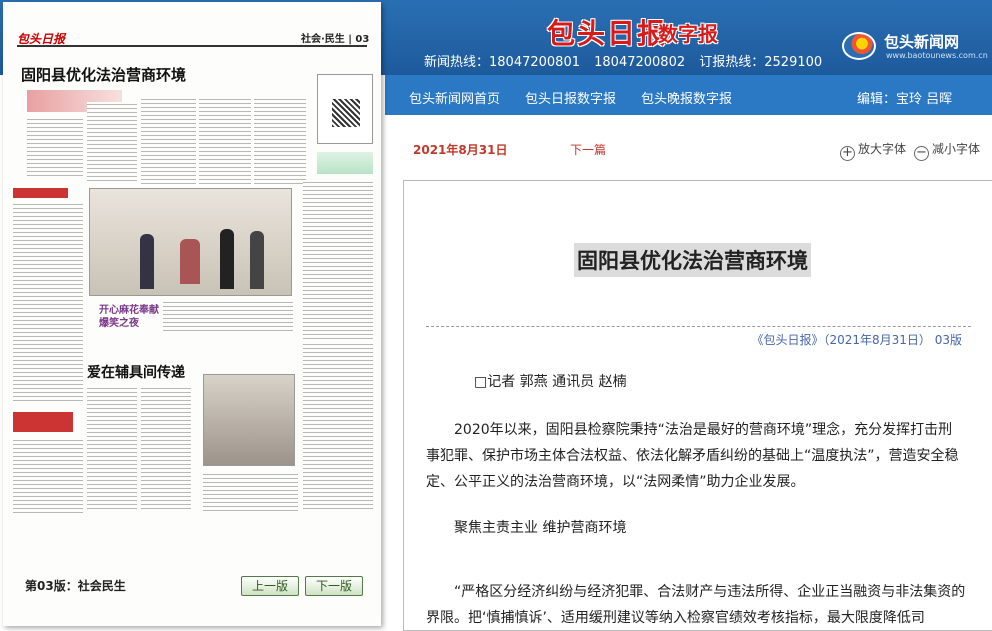 The width and height of the screenshot is (992, 631). Describe the element at coordinates (640, 62) in the screenshot. I see `news-hotline-2: 18047200802` at that location.